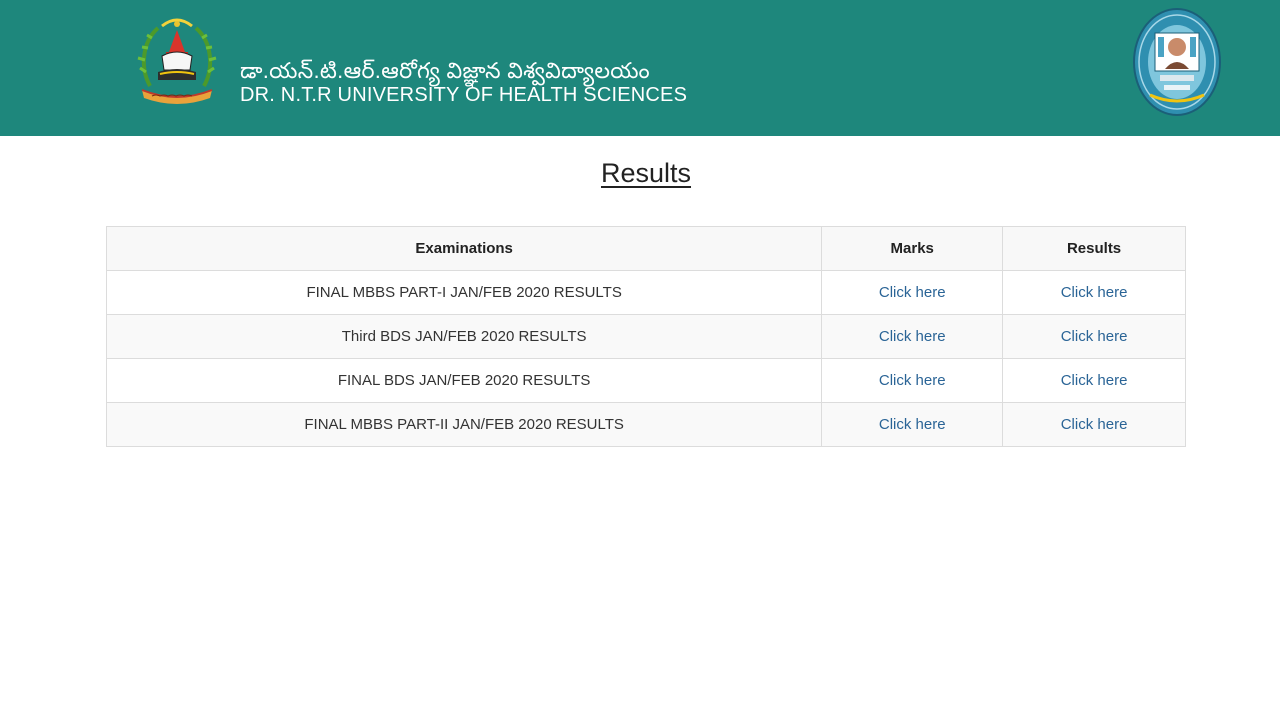  I want to click on table-header-row: Examinations Marks Results, so click(645, 248).